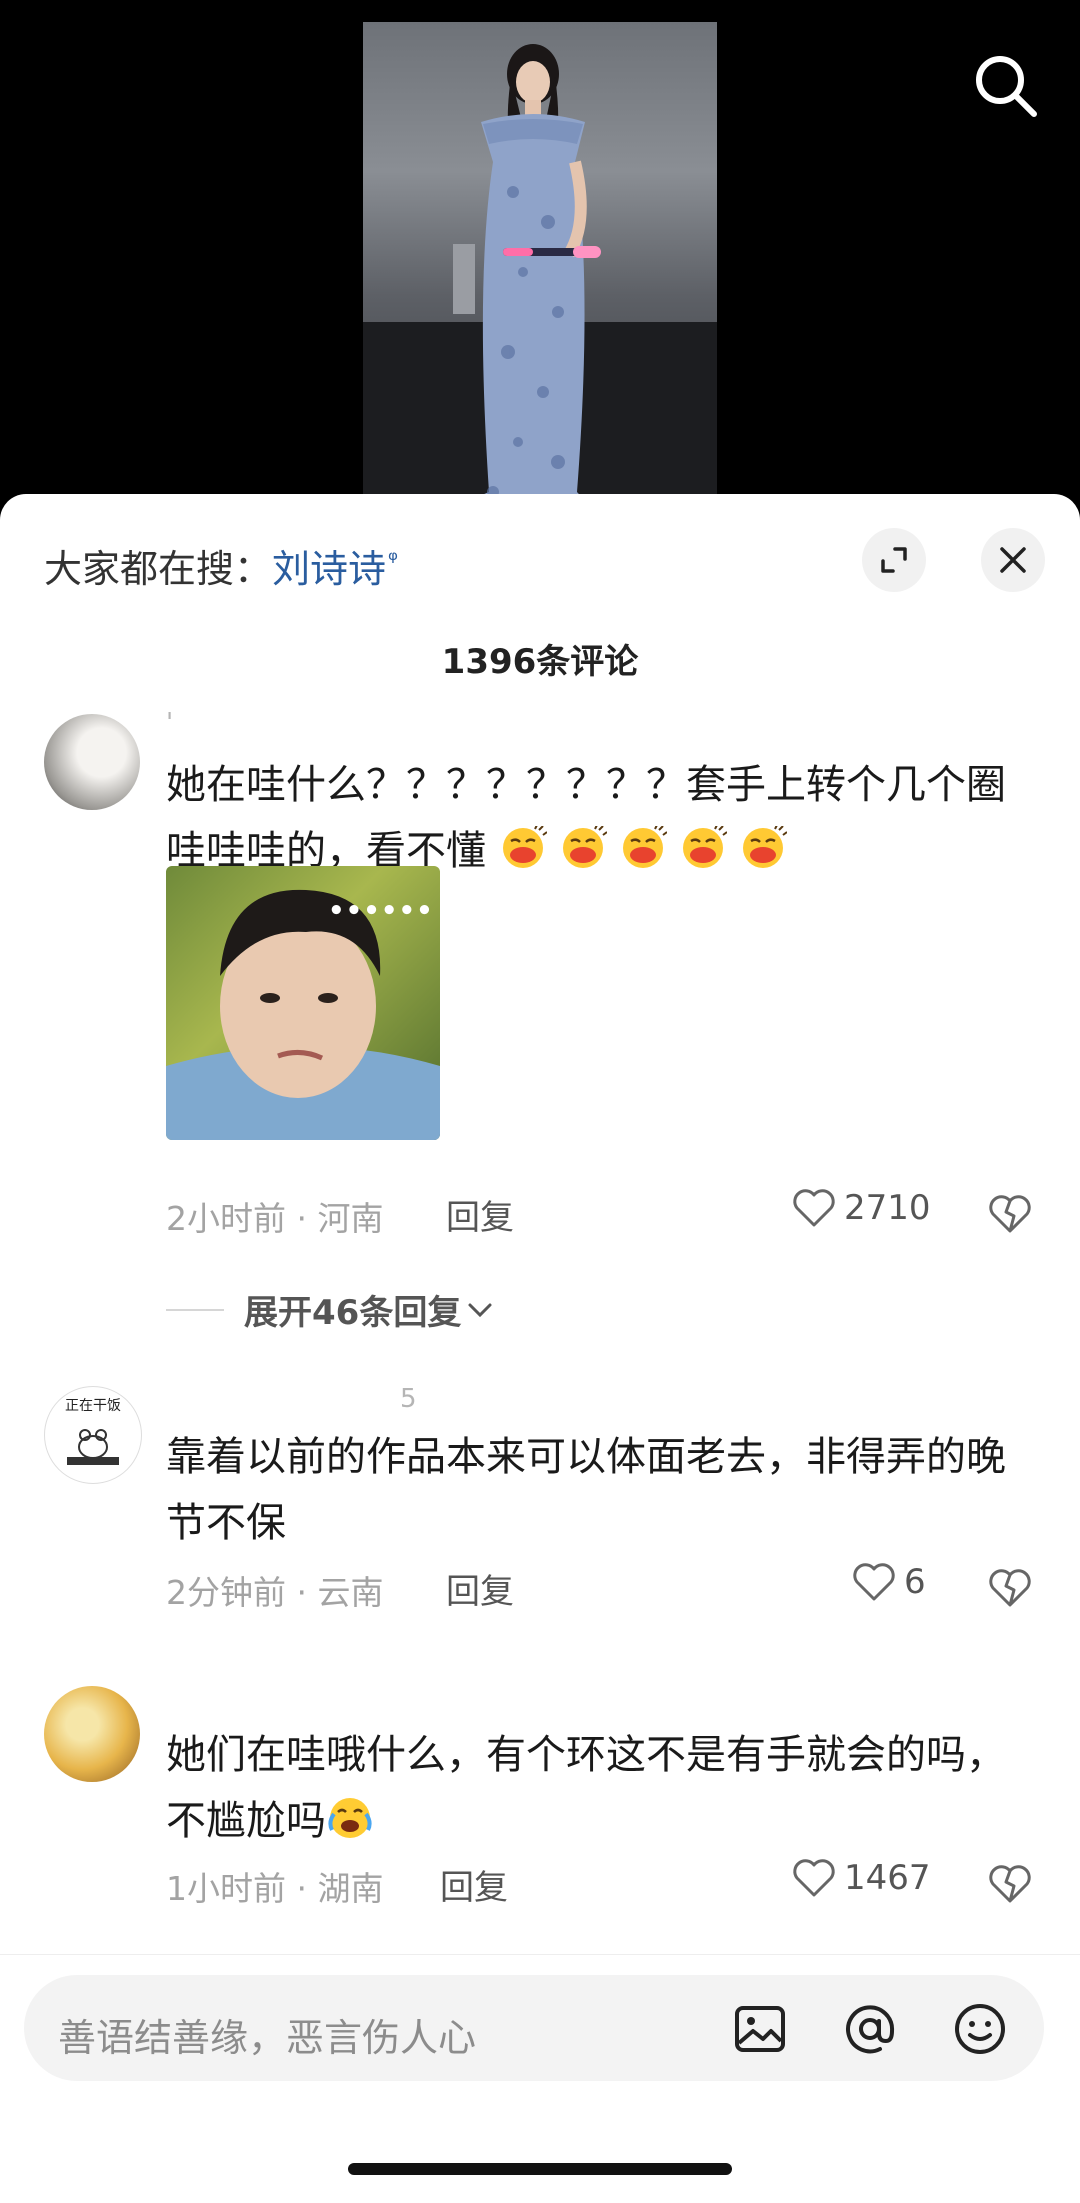 This screenshot has height=2203, width=1080. What do you see at coordinates (596, 818) in the screenshot?
I see `comment-text: 她在哇什么？？？？？？？？套手上转个几个圈哇哇哇的，看不懂` at bounding box center [596, 818].